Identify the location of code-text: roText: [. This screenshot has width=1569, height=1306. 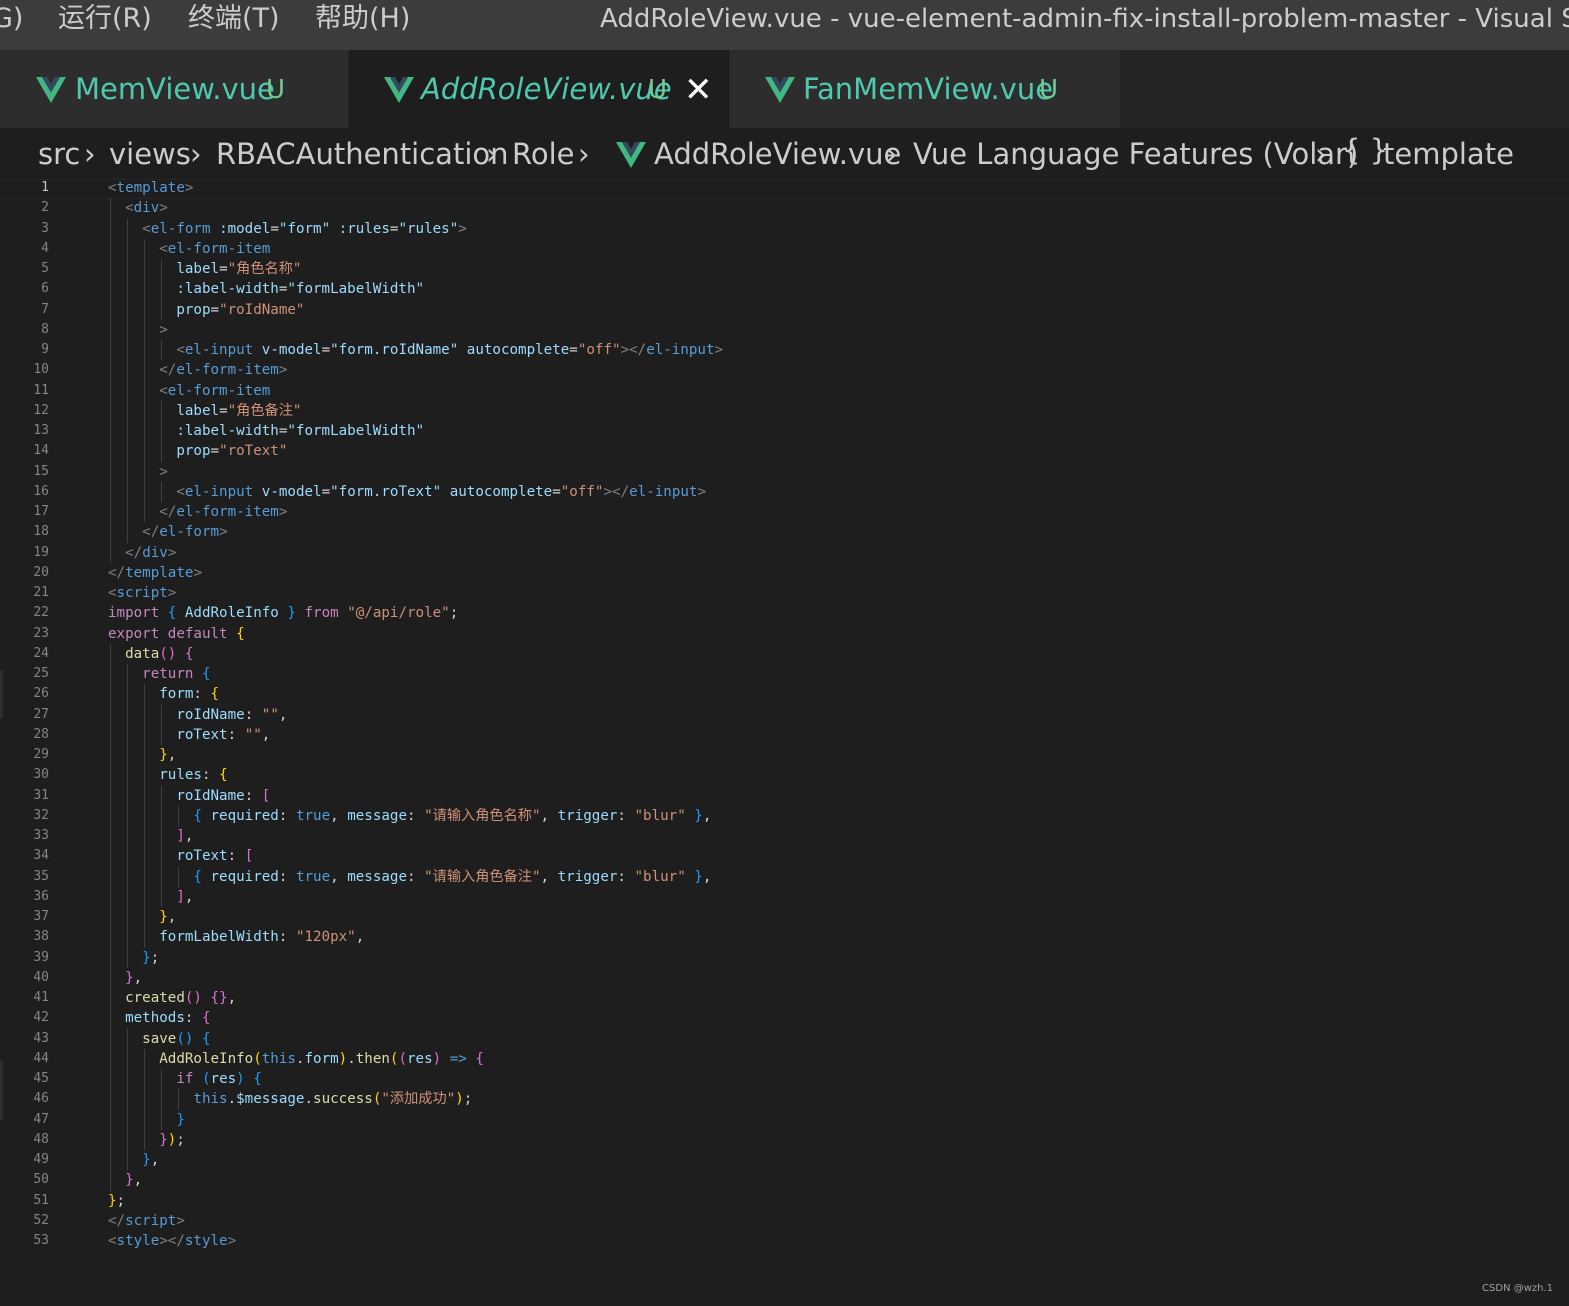
(180, 856).